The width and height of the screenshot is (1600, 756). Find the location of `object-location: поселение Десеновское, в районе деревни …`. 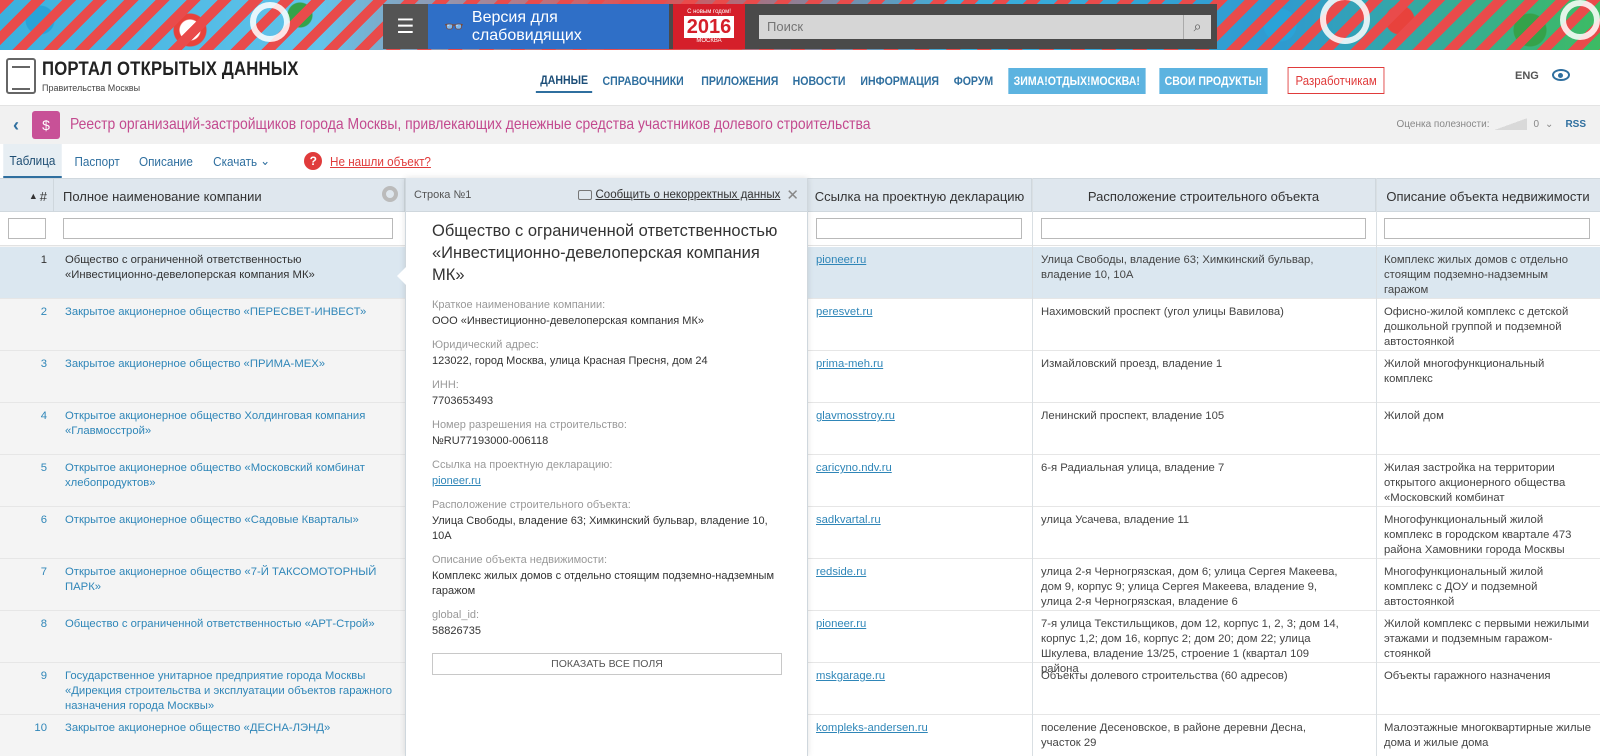

object-location: поселение Десеновское, в районе деревни … is located at coordinates (1173, 735).